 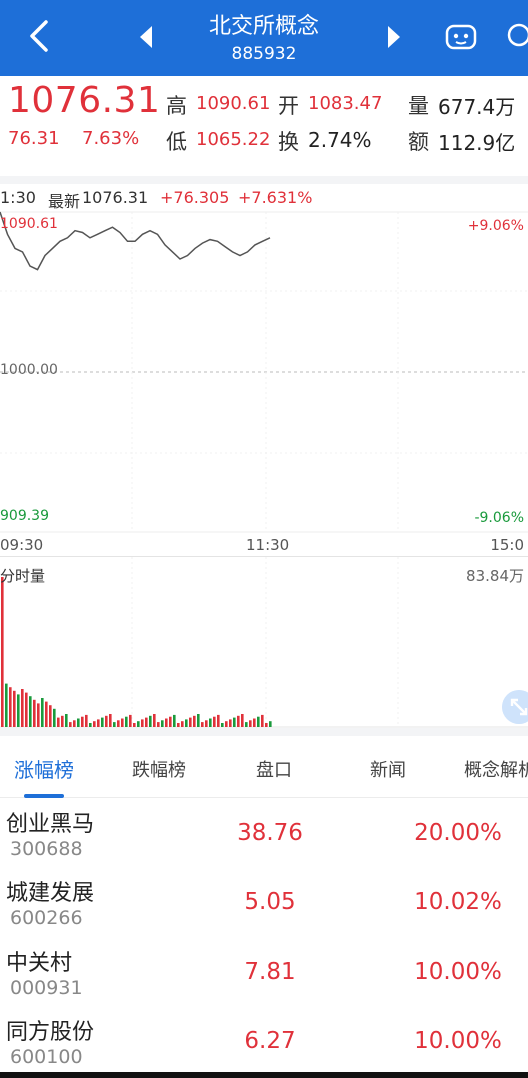 What do you see at coordinates (159, 769) in the screenshot?
I see `tab-losers: 跌幅榜` at bounding box center [159, 769].